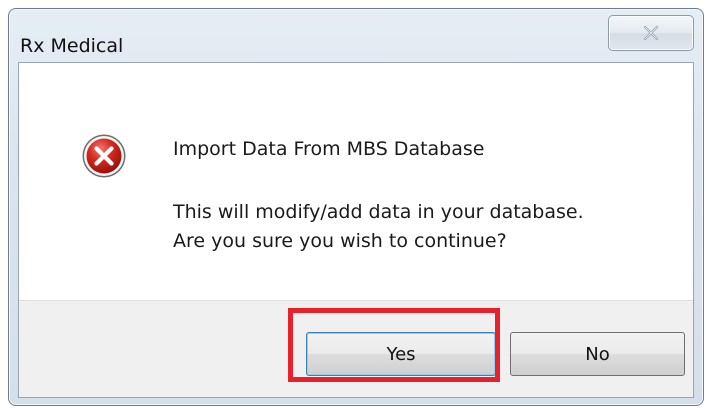  I want to click on close-button, so click(651, 33).